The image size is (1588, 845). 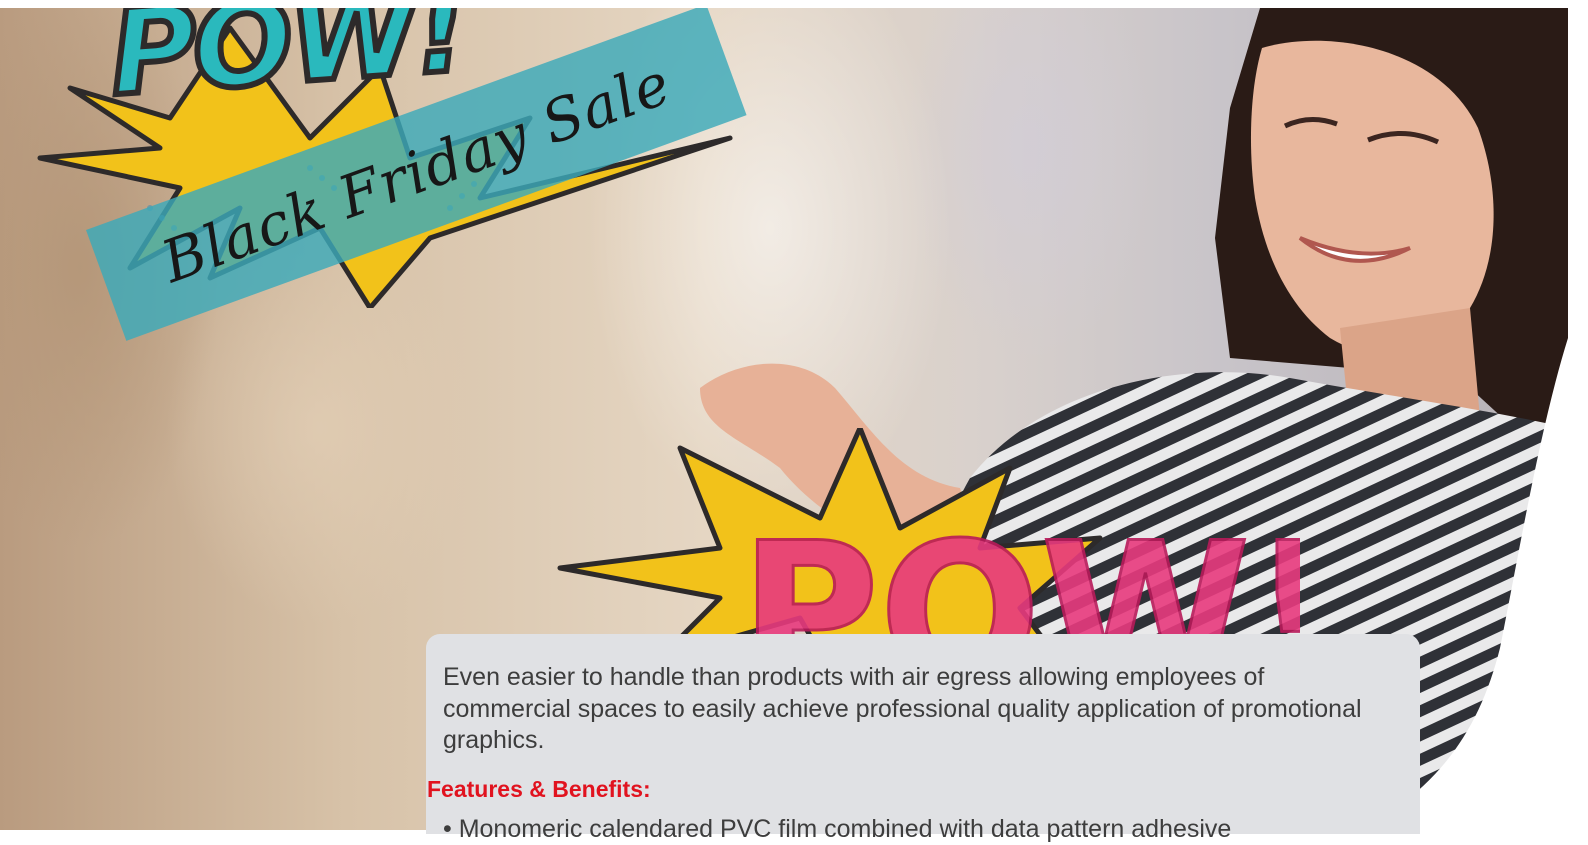 I want to click on features-heading: Features & Benefits:, so click(x=539, y=789).